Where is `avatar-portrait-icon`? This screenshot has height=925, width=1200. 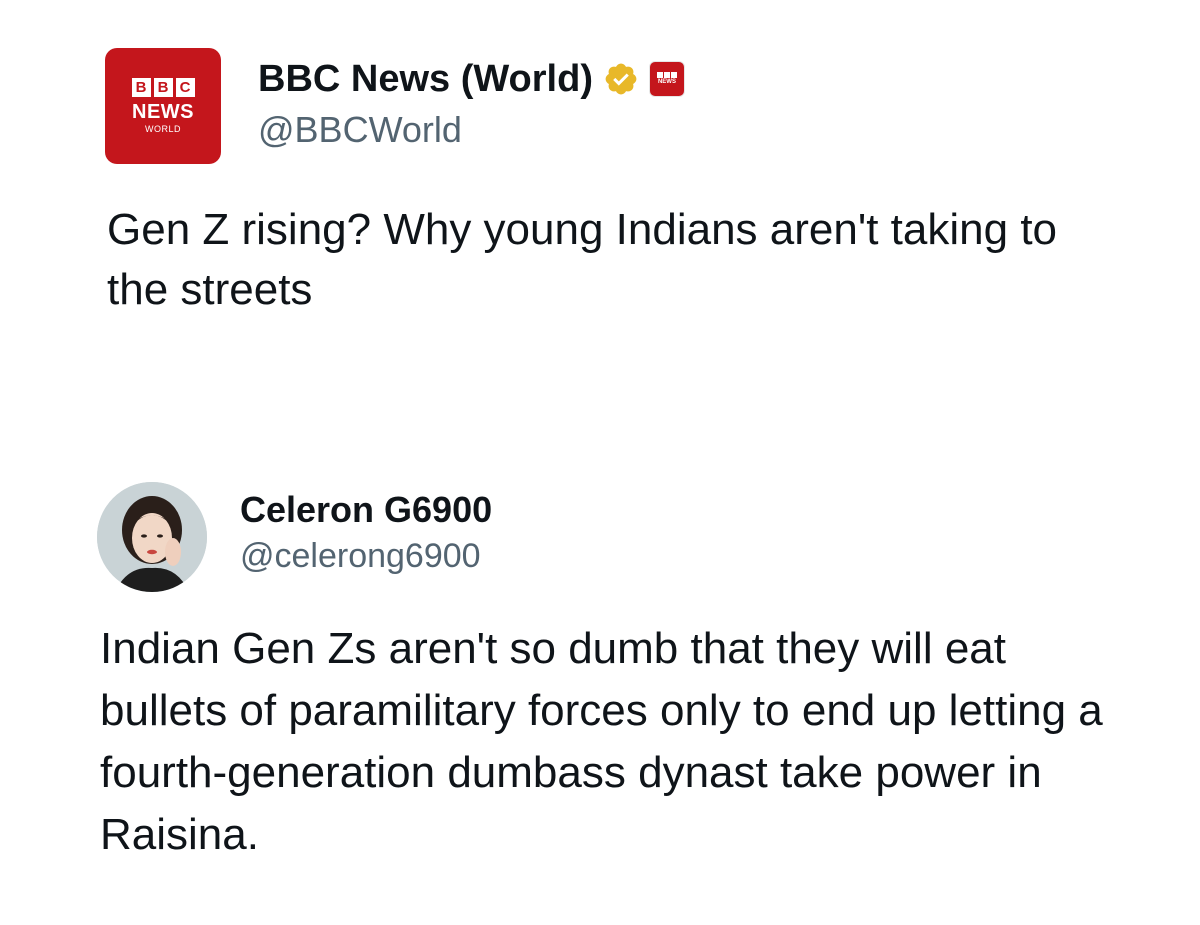
avatar-portrait-icon is located at coordinates (152, 537).